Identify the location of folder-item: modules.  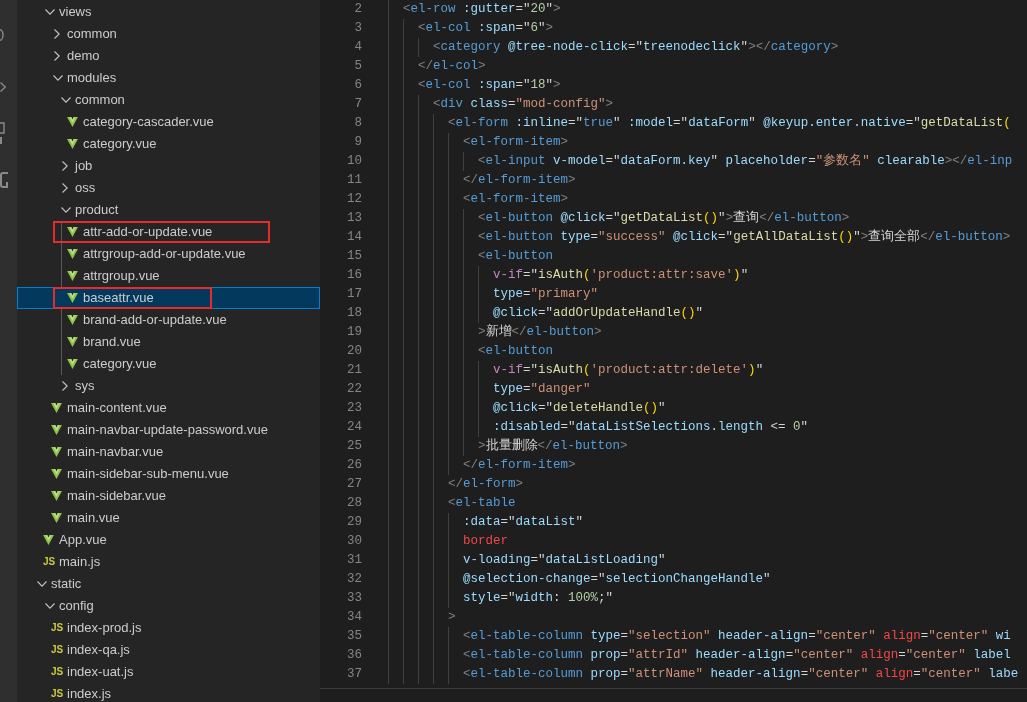
(168, 78).